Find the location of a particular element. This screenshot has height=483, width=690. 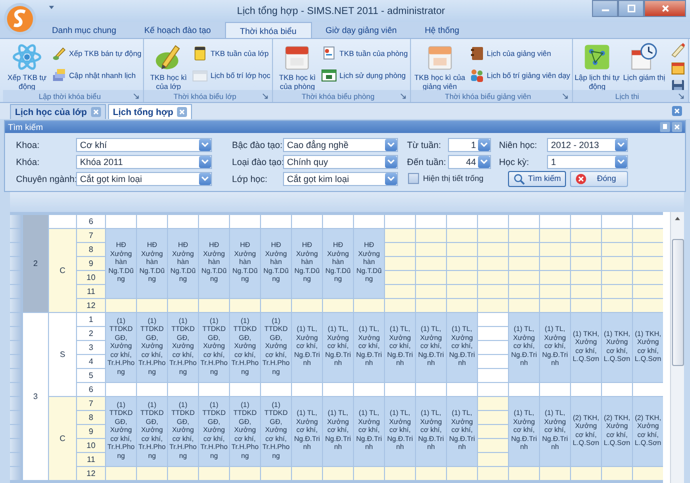

field-label: Chuyên ngành: is located at coordinates (46, 179).